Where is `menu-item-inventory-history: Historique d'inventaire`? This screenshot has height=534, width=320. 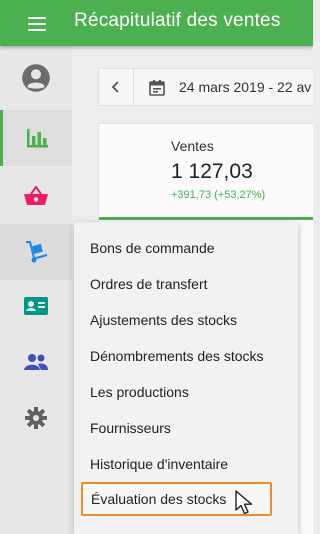
menu-item-inventory-history: Historique d'inventaire is located at coordinates (186, 464).